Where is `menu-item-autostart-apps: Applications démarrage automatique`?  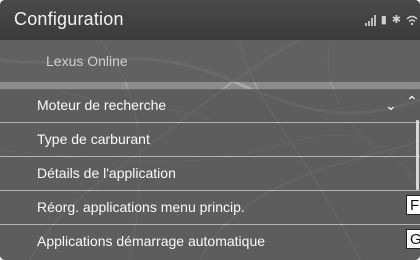 menu-item-autostart-apps: Applications démarrage automatique is located at coordinates (210, 242).